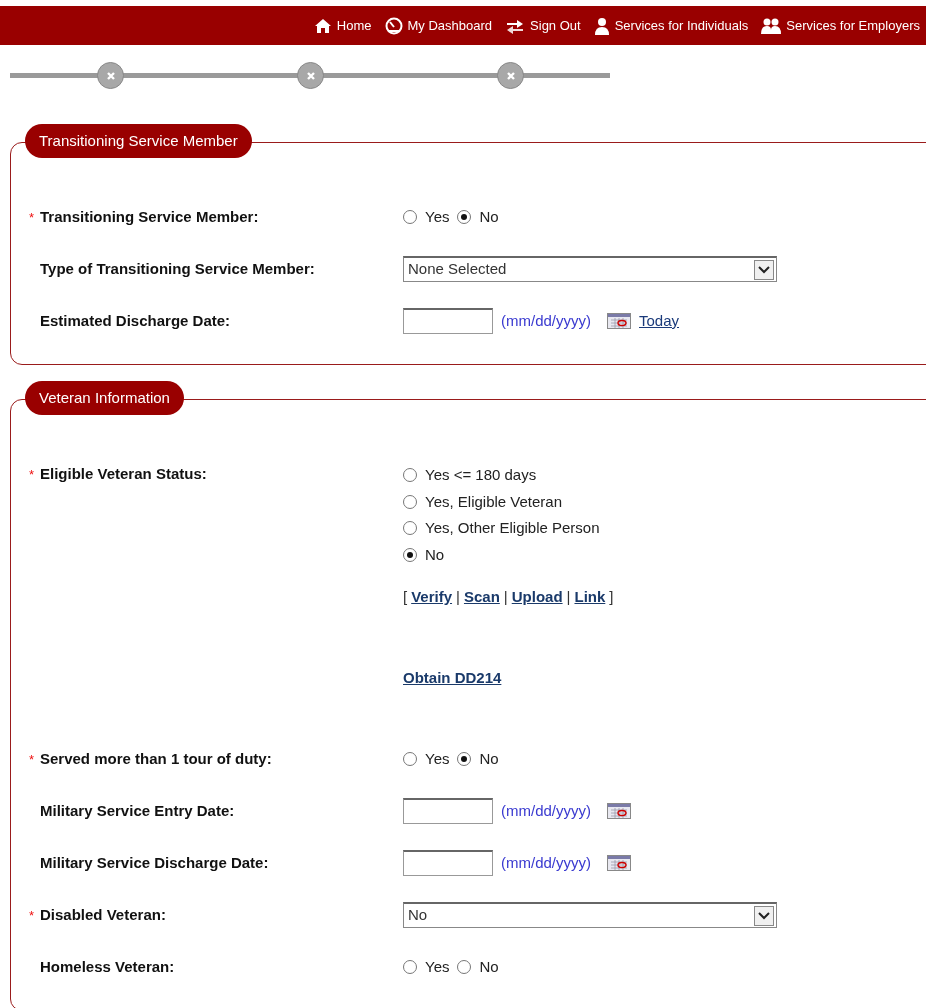 Image resolution: width=926 pixels, height=1008 pixels. I want to click on home-icon, so click(322, 25).